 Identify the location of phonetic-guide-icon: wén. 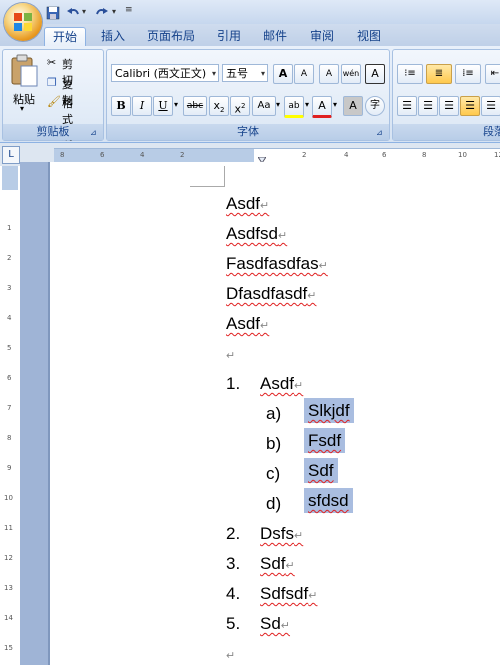
(351, 74).